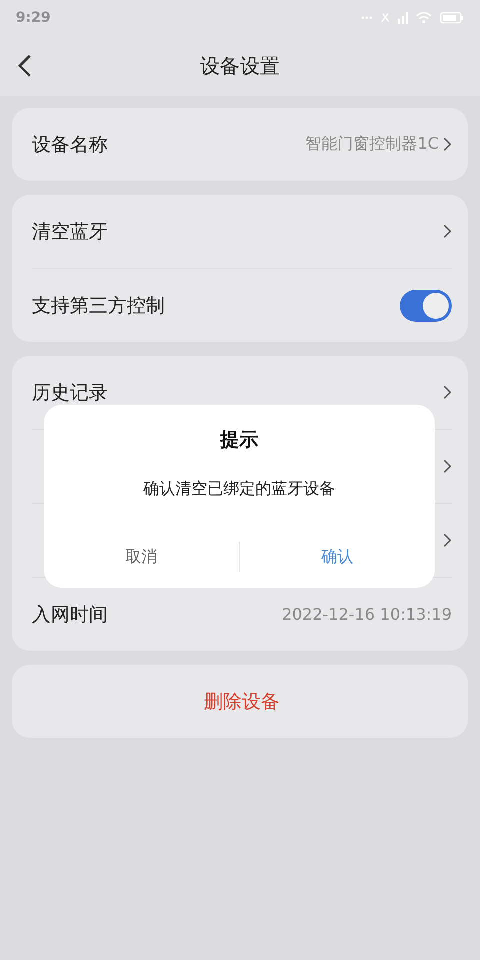 The image size is (480, 960). I want to click on toggle-switch, so click(426, 306).